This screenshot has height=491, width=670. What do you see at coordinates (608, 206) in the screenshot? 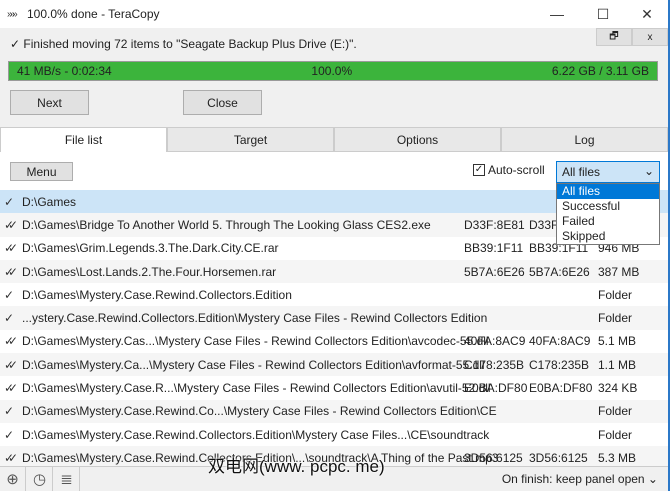
I see `filter-option-successful: Successful` at bounding box center [608, 206].